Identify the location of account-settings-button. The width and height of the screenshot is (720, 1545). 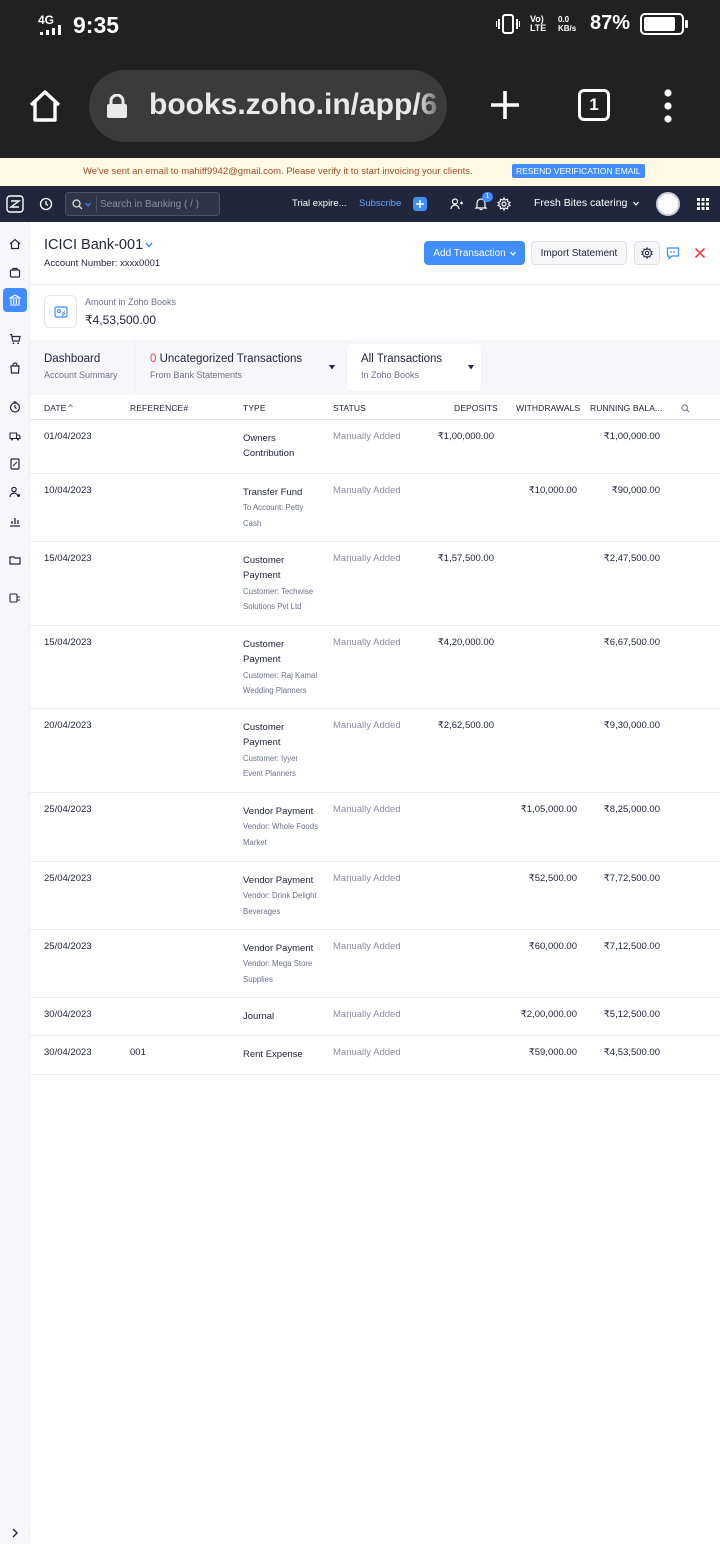
(647, 253).